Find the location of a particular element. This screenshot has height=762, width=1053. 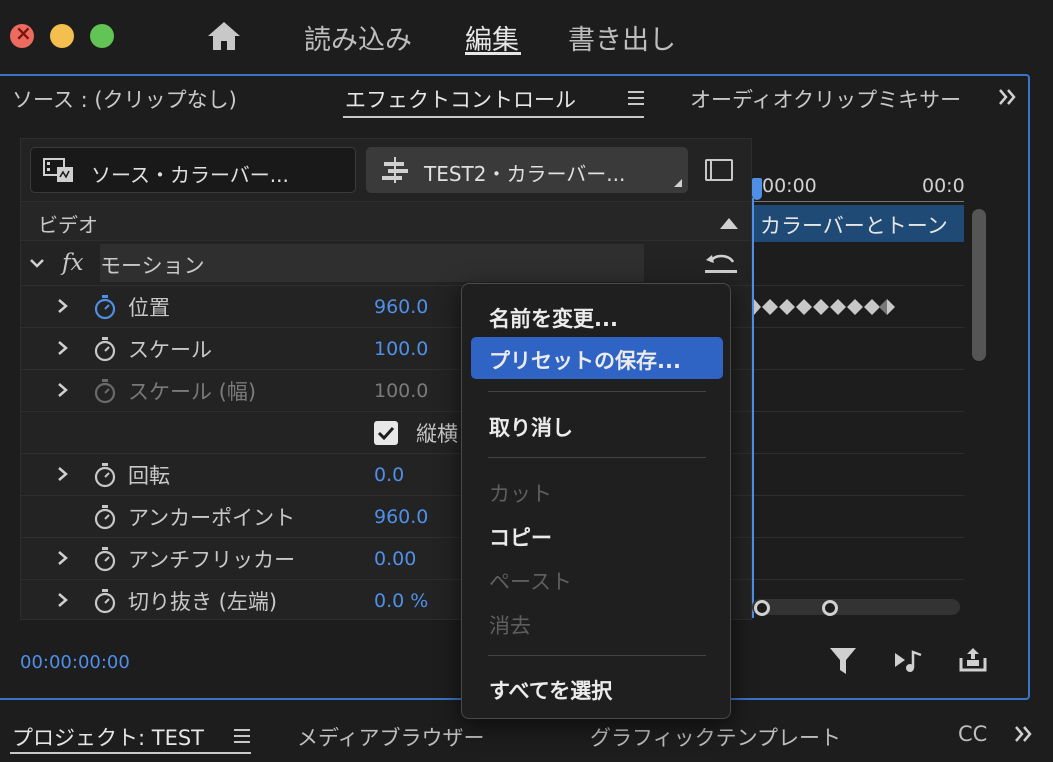

property-name: スケール (幅) is located at coordinates (192, 392).